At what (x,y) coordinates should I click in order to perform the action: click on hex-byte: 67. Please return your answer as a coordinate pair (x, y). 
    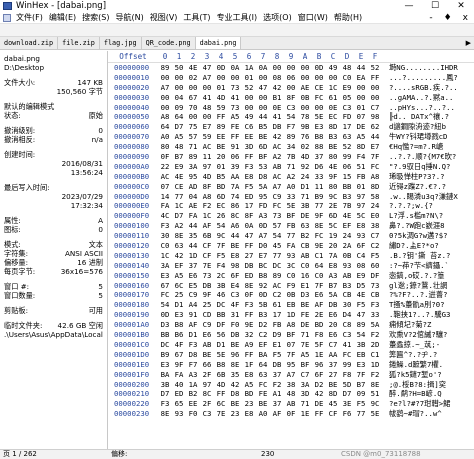
    Looking at the image, I should click on (179, 355).